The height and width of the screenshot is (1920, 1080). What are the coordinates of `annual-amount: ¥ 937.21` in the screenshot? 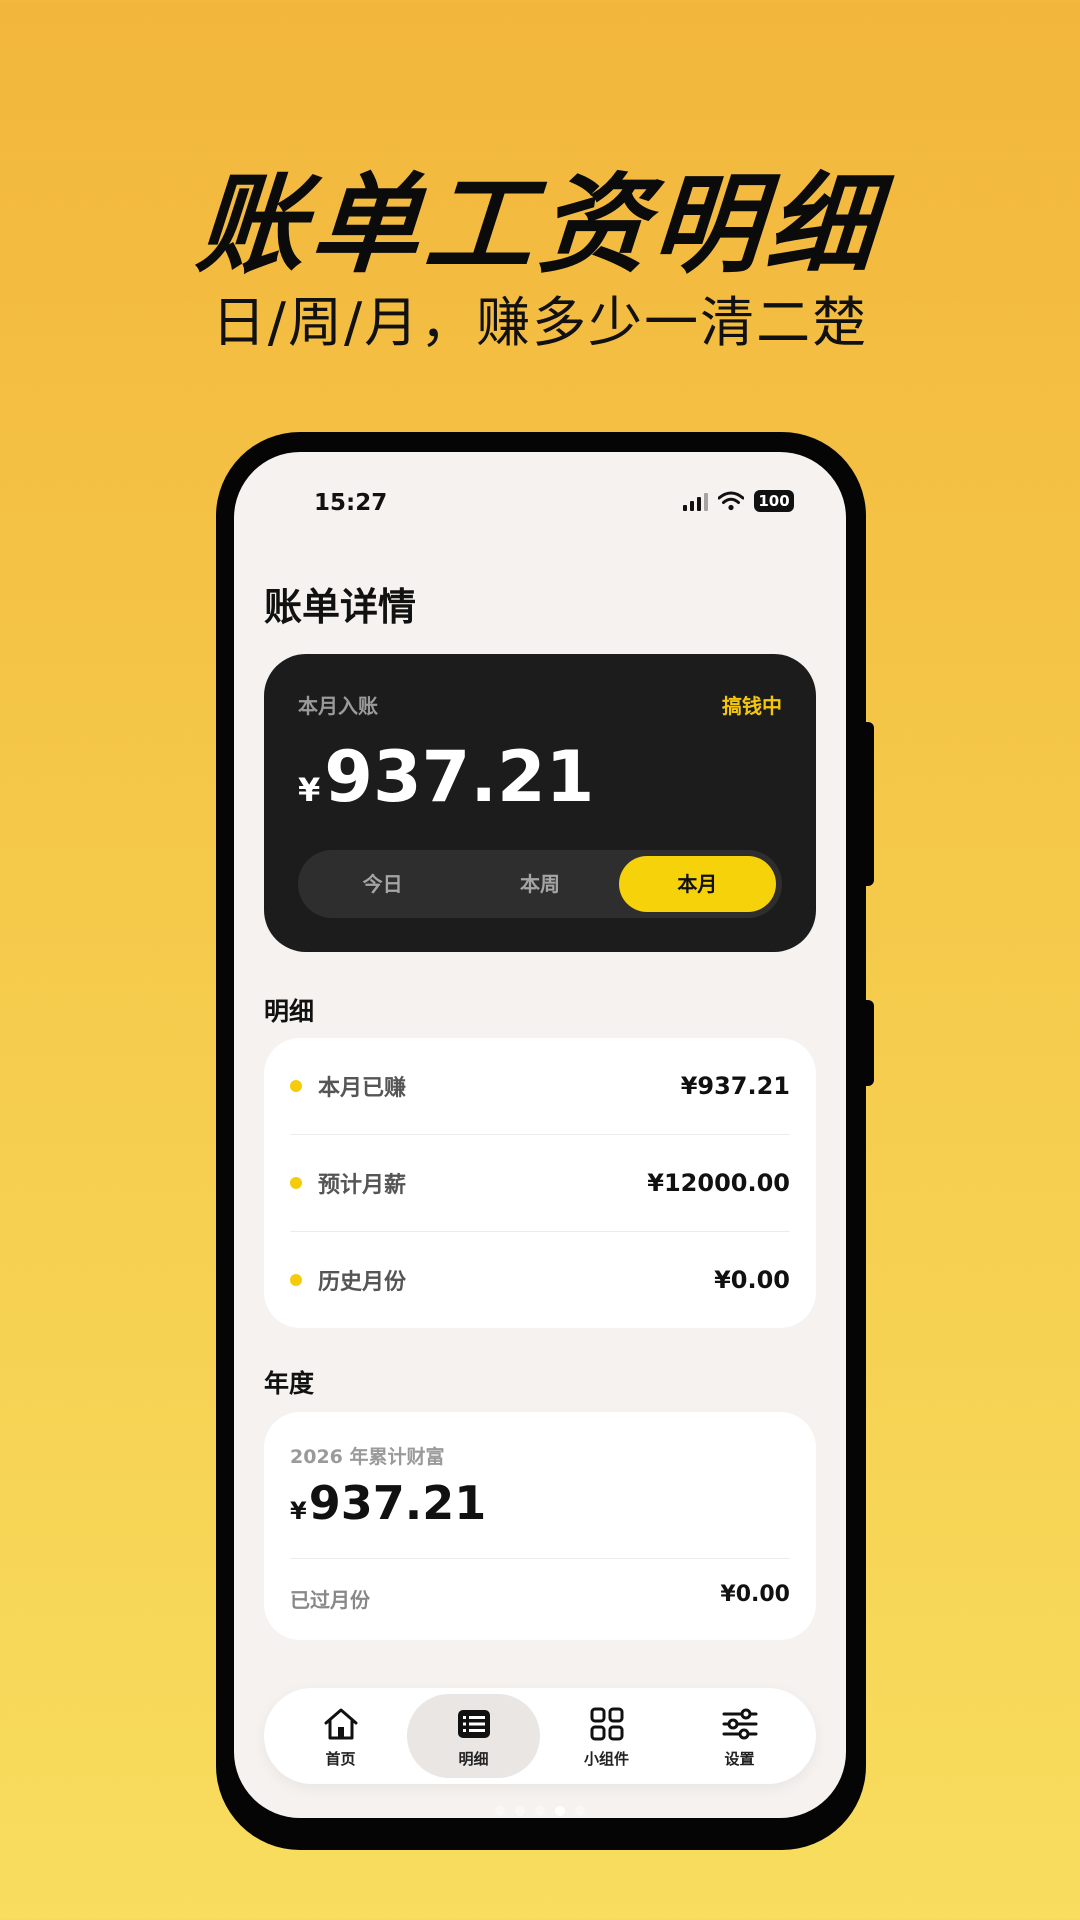 It's located at (388, 1503).